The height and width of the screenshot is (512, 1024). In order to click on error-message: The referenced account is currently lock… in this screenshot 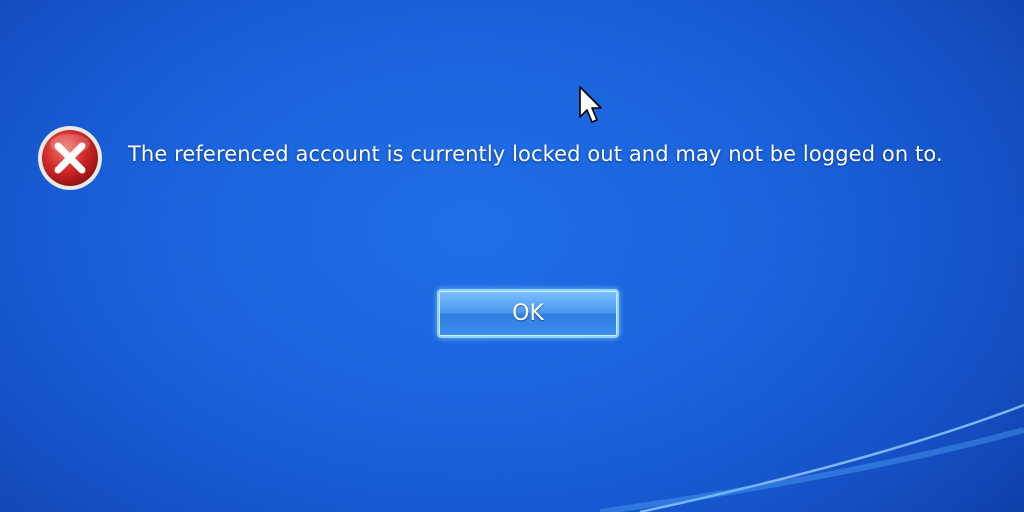, I will do `click(535, 154)`.